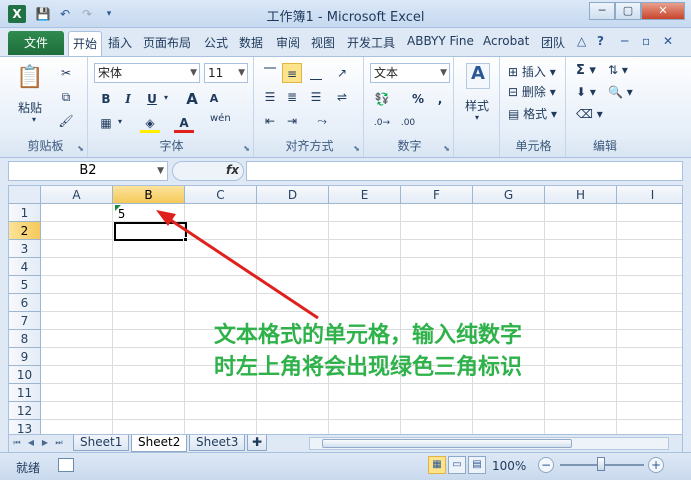 This screenshot has width=691, height=480. I want to click on styles-icon: A, so click(478, 76).